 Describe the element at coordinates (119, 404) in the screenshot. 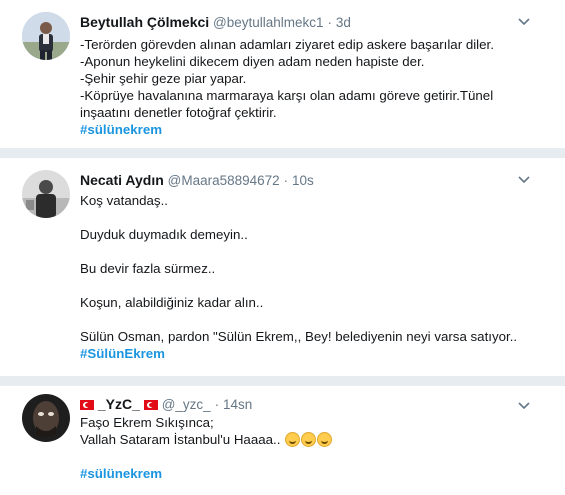

I see `display-name: _YzC_` at that location.